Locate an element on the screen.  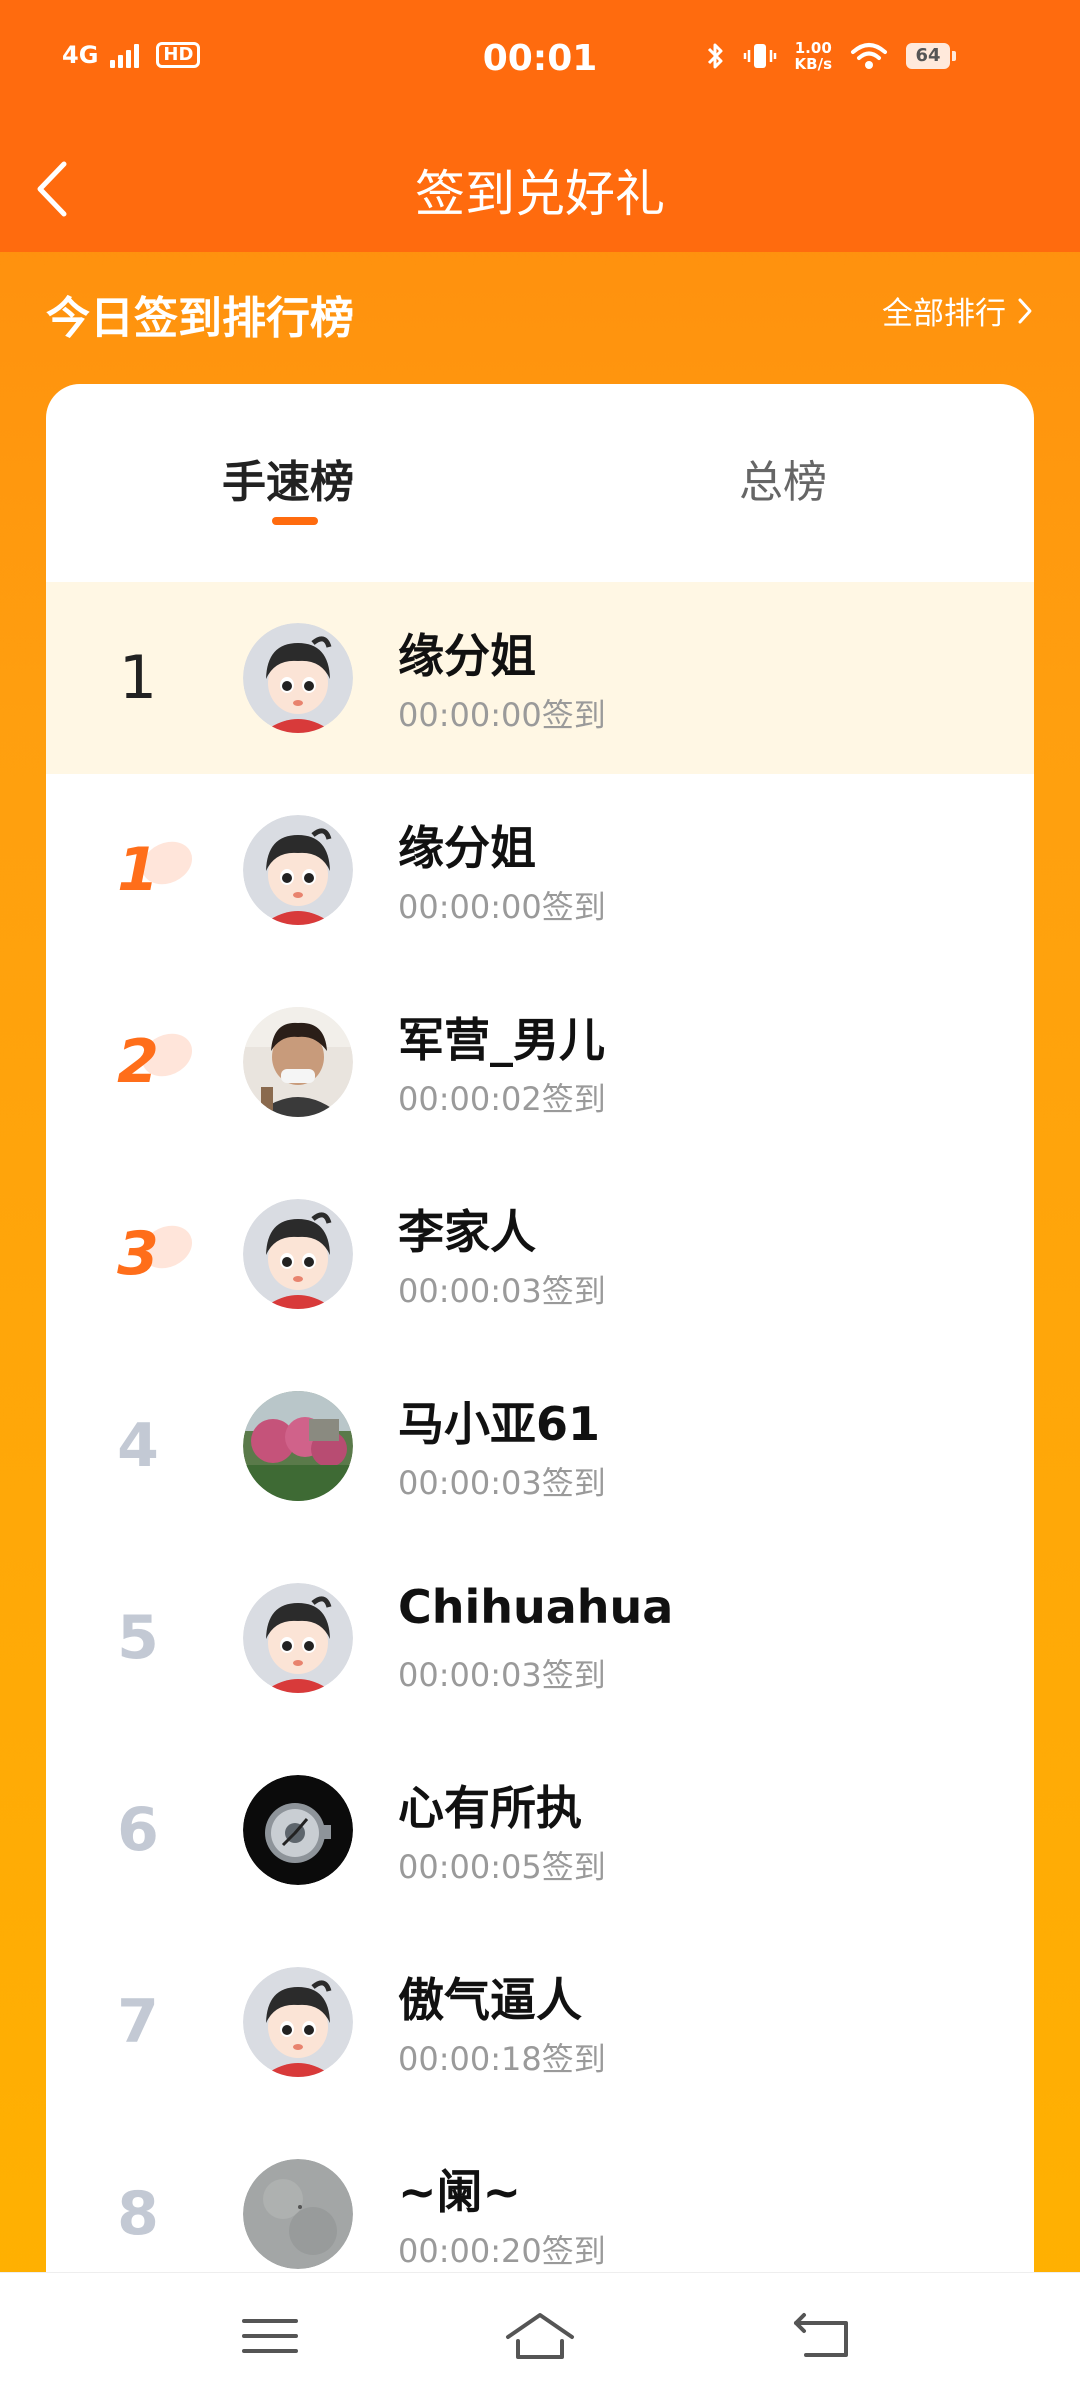
medal-icon: 3 is located at coordinates (138, 1254).